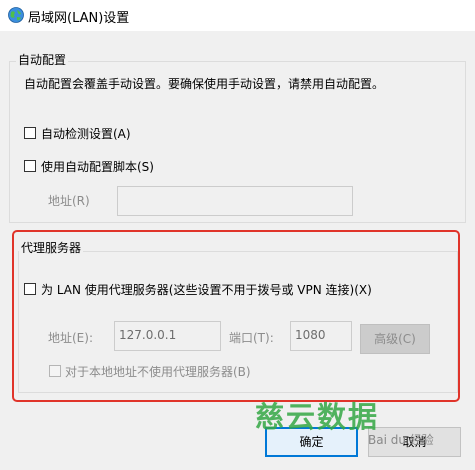 Image resolution: width=475 pixels, height=470 pixels. What do you see at coordinates (86, 133) in the screenshot?
I see `auto-detect-label: 自动检测设置(A)` at bounding box center [86, 133].